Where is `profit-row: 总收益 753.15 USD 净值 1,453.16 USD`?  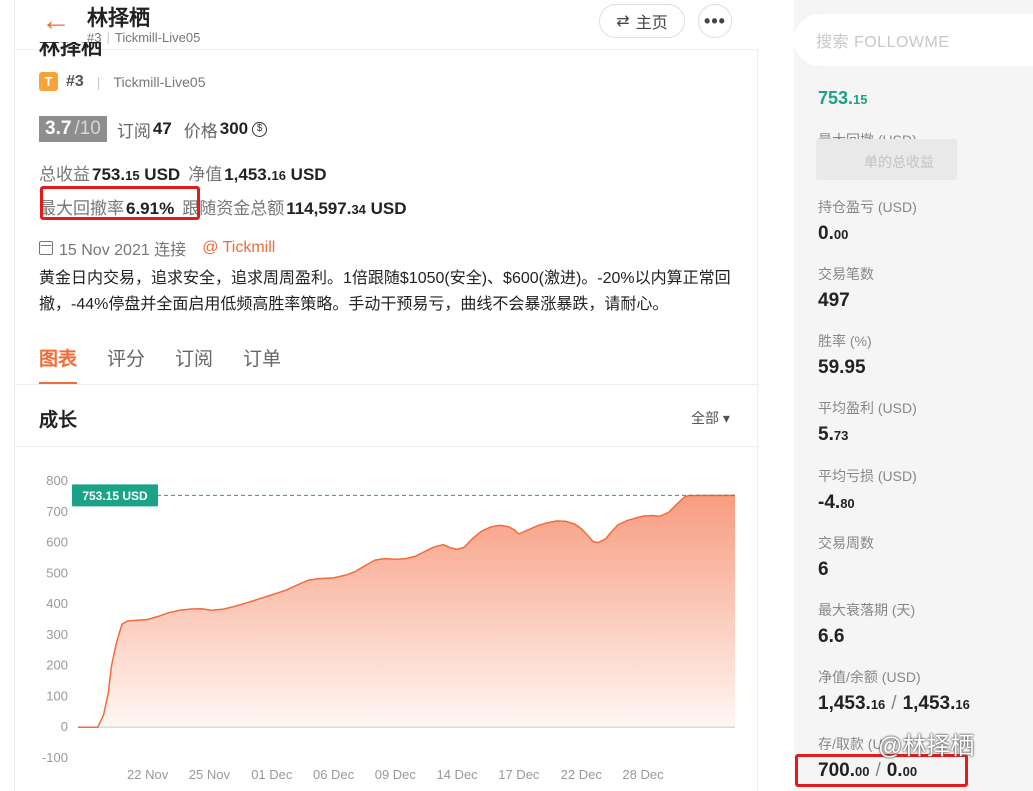
profit-row: 总收益 753.15 USD 净值 1,453.16 USD is located at coordinates (183, 174).